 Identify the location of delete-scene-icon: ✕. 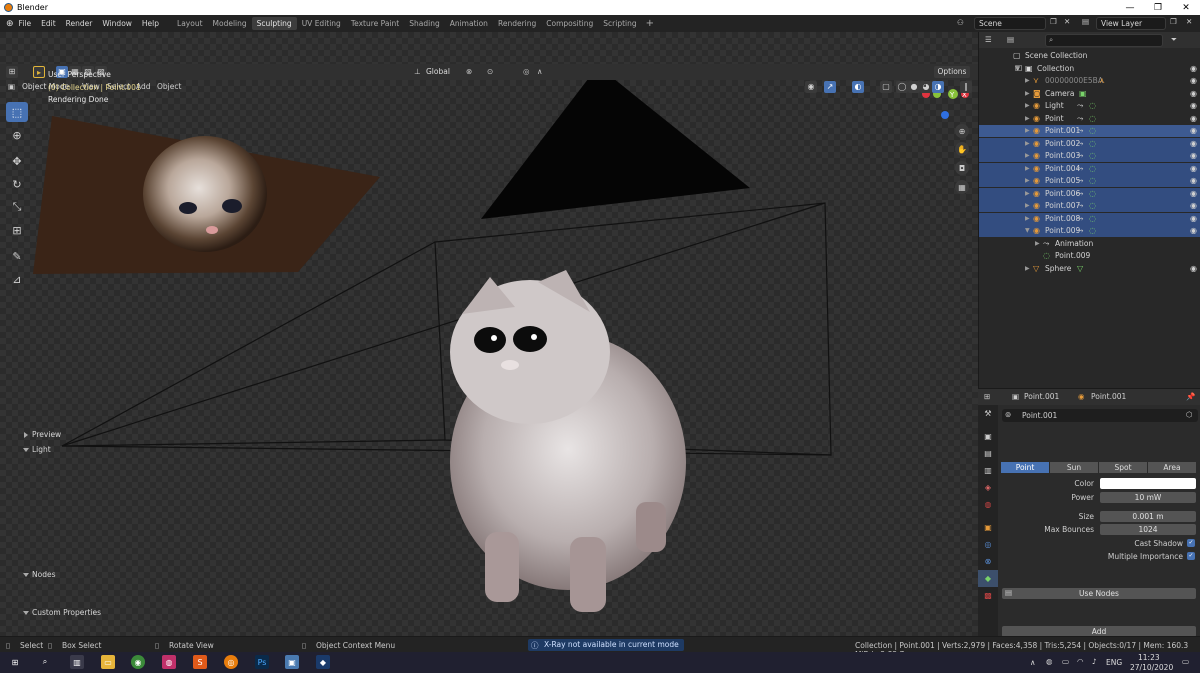
(1067, 21).